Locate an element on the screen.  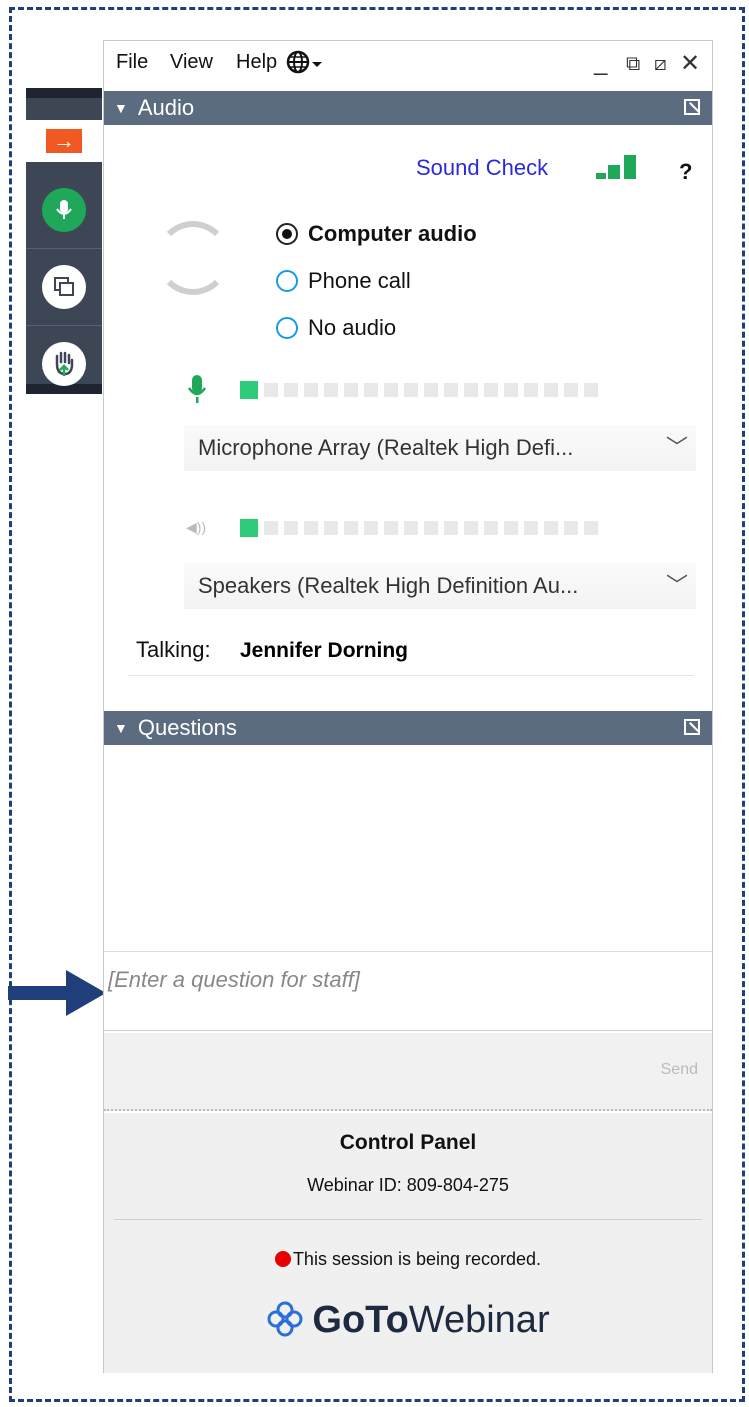
recording-notice-text: This session is being recorded. is located at coordinates (417, 1259).